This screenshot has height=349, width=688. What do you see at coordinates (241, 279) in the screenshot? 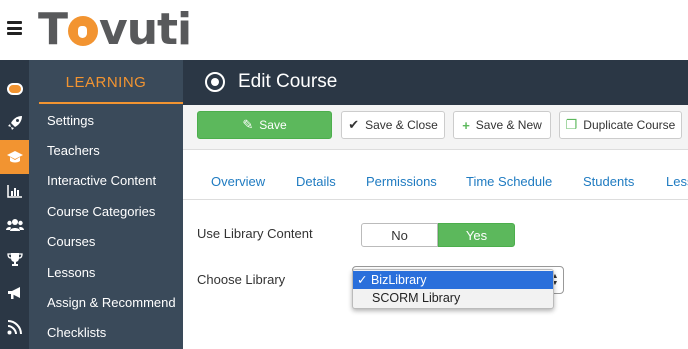
I see `choose-library-label: Choose Library` at bounding box center [241, 279].